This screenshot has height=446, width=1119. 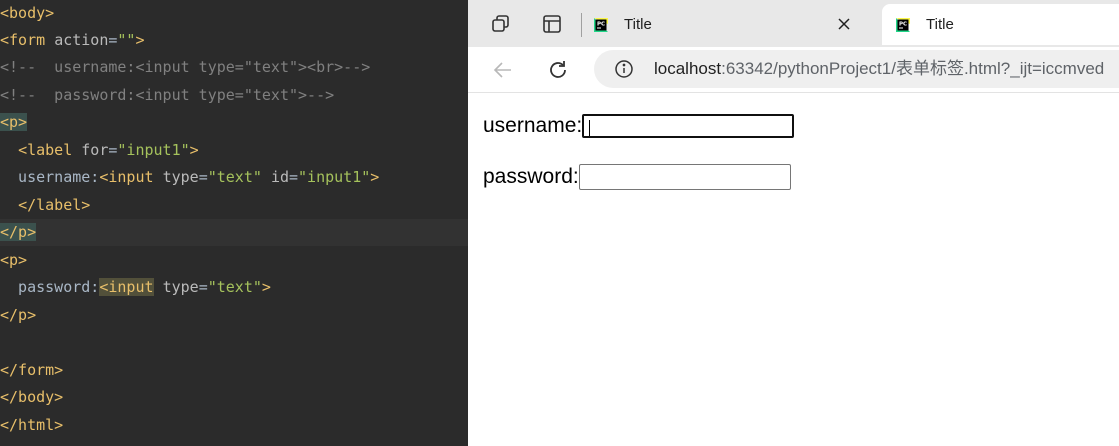 I want to click on password-label: password:, so click(x=531, y=176).